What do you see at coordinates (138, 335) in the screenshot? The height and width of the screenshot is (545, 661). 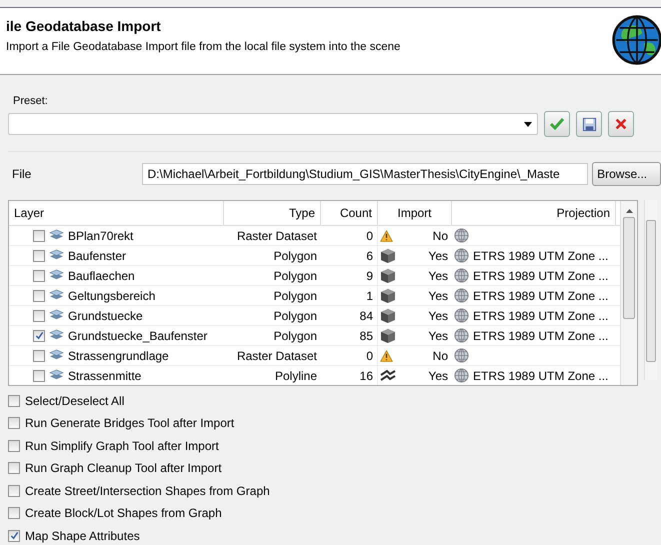 I see `layer-name: Grundstuecke_Baufenster` at bounding box center [138, 335].